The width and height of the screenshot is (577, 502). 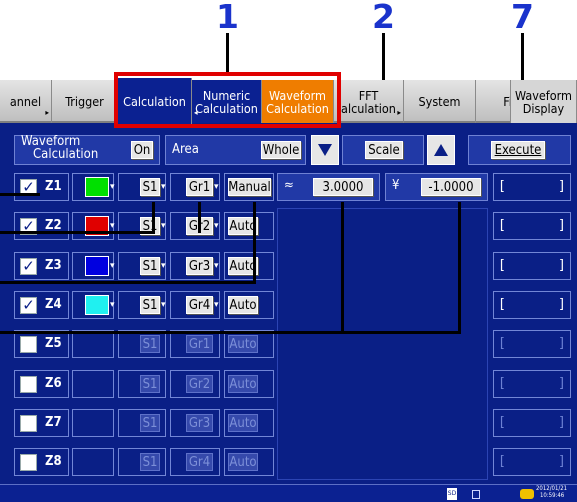 I want to click on tab-fft-calculation: FFT alculation ▸, so click(x=369, y=101).